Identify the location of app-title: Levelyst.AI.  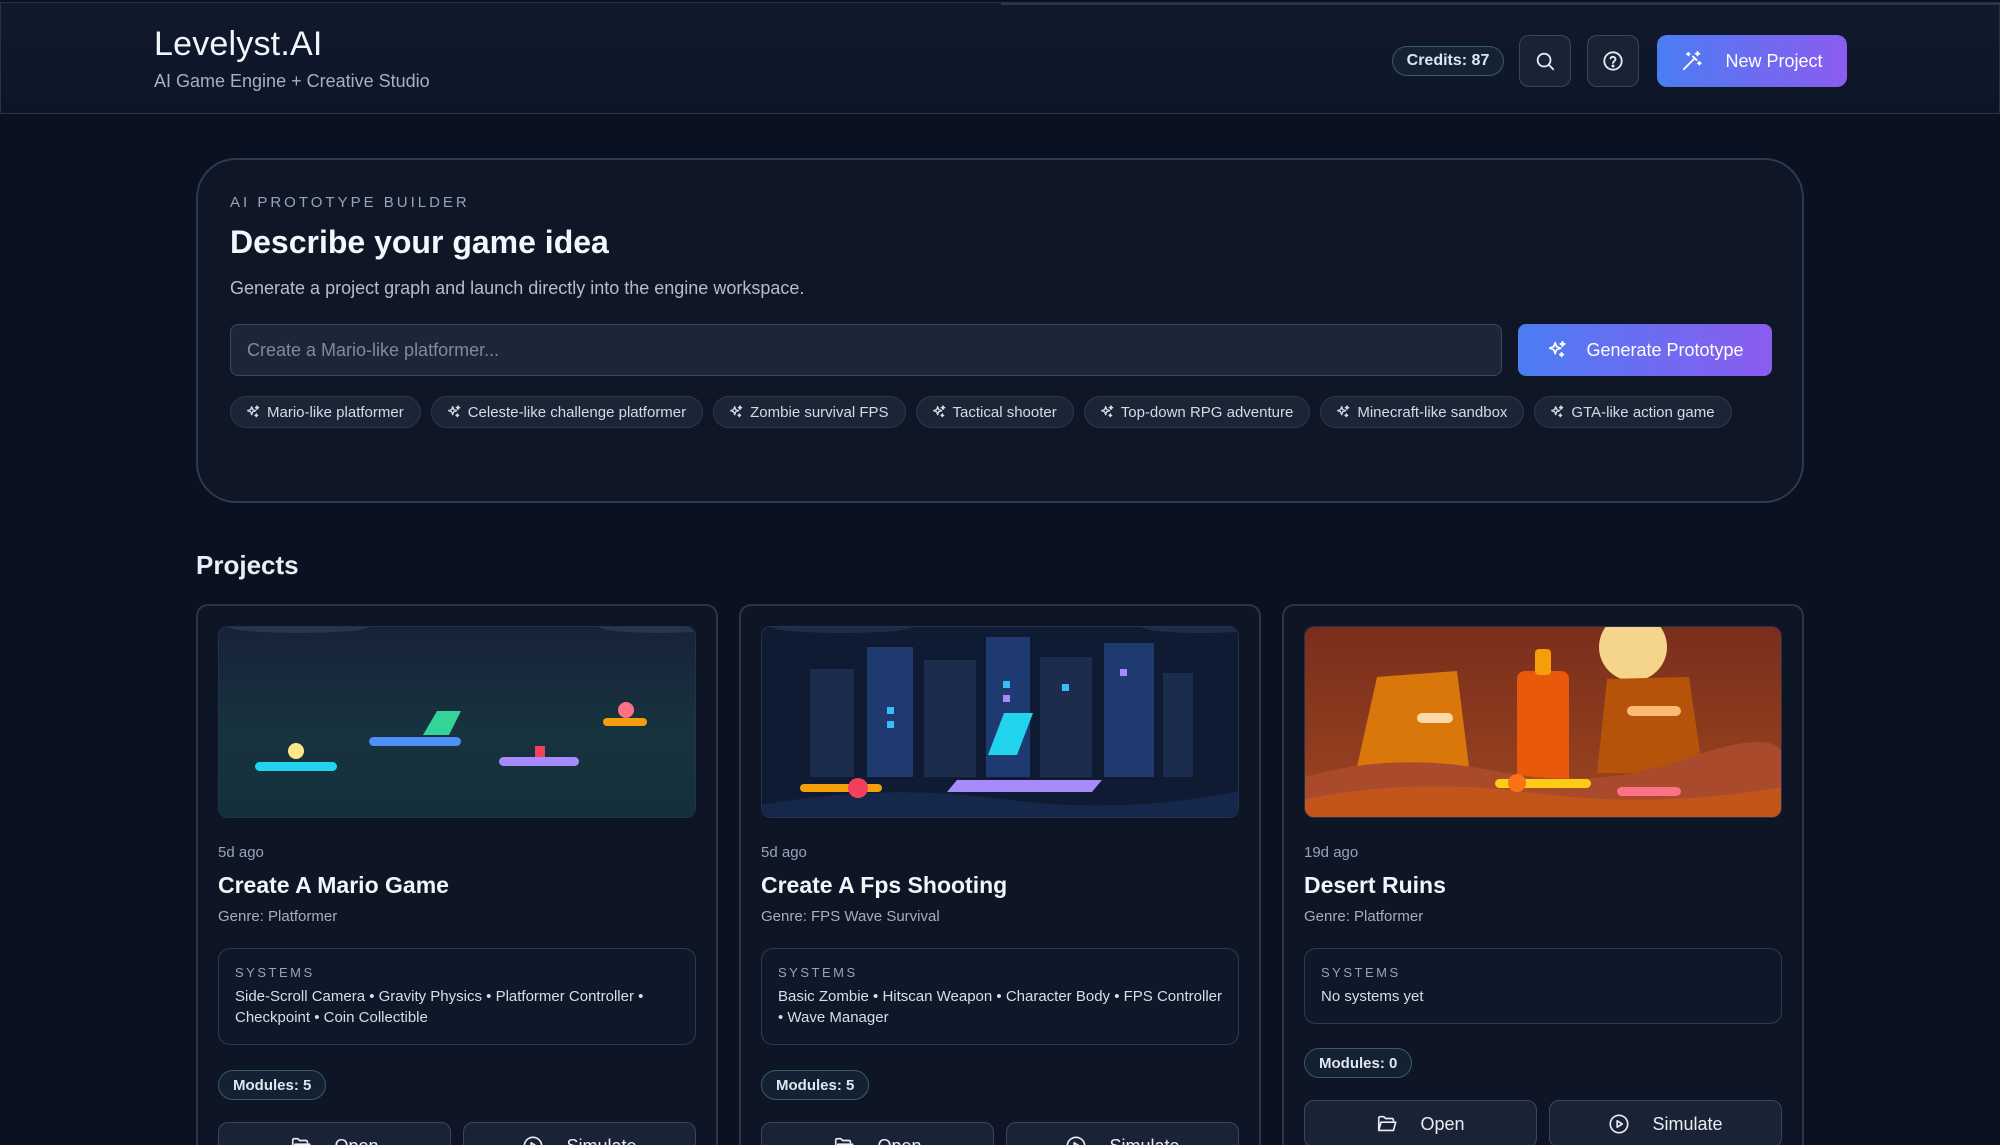
(238, 44).